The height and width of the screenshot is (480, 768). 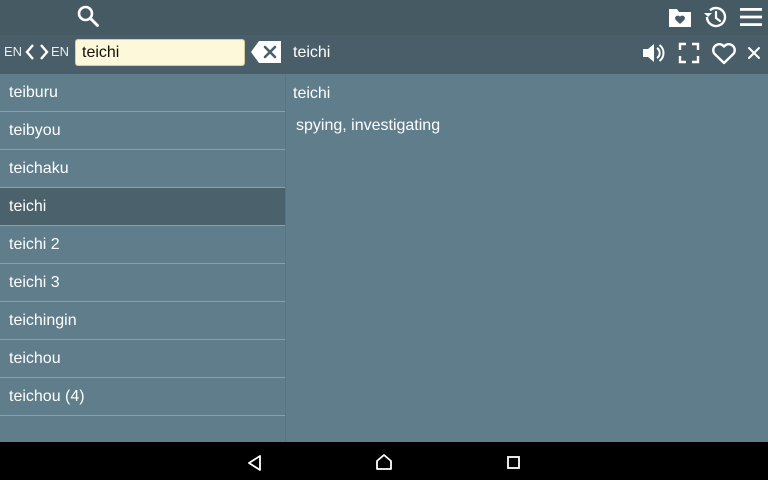 What do you see at coordinates (142, 359) in the screenshot?
I see `list-item: teichou` at bounding box center [142, 359].